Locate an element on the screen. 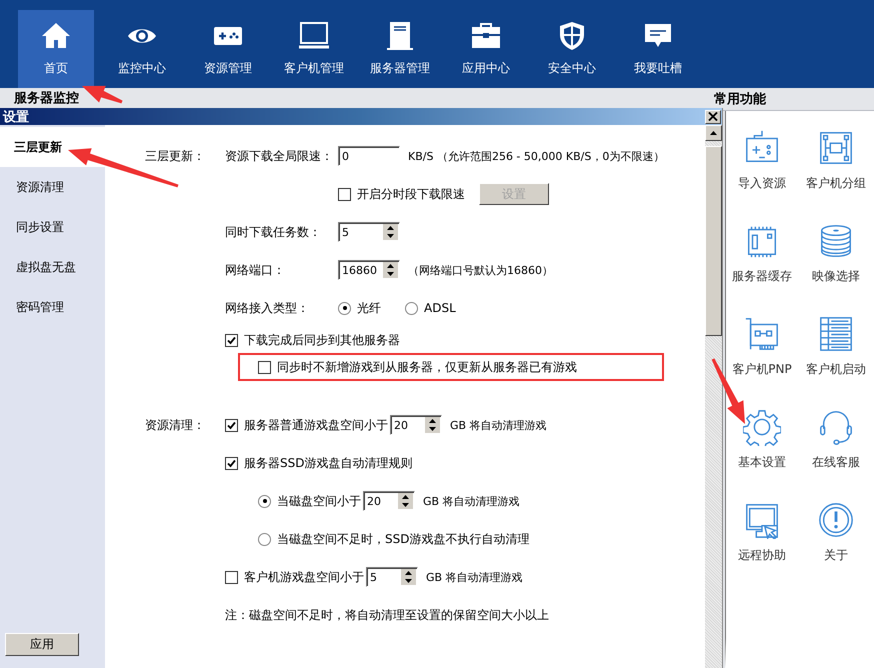 This screenshot has width=874, height=668. option-label: 客户机游戏盘空间小于 is located at coordinates (304, 577).